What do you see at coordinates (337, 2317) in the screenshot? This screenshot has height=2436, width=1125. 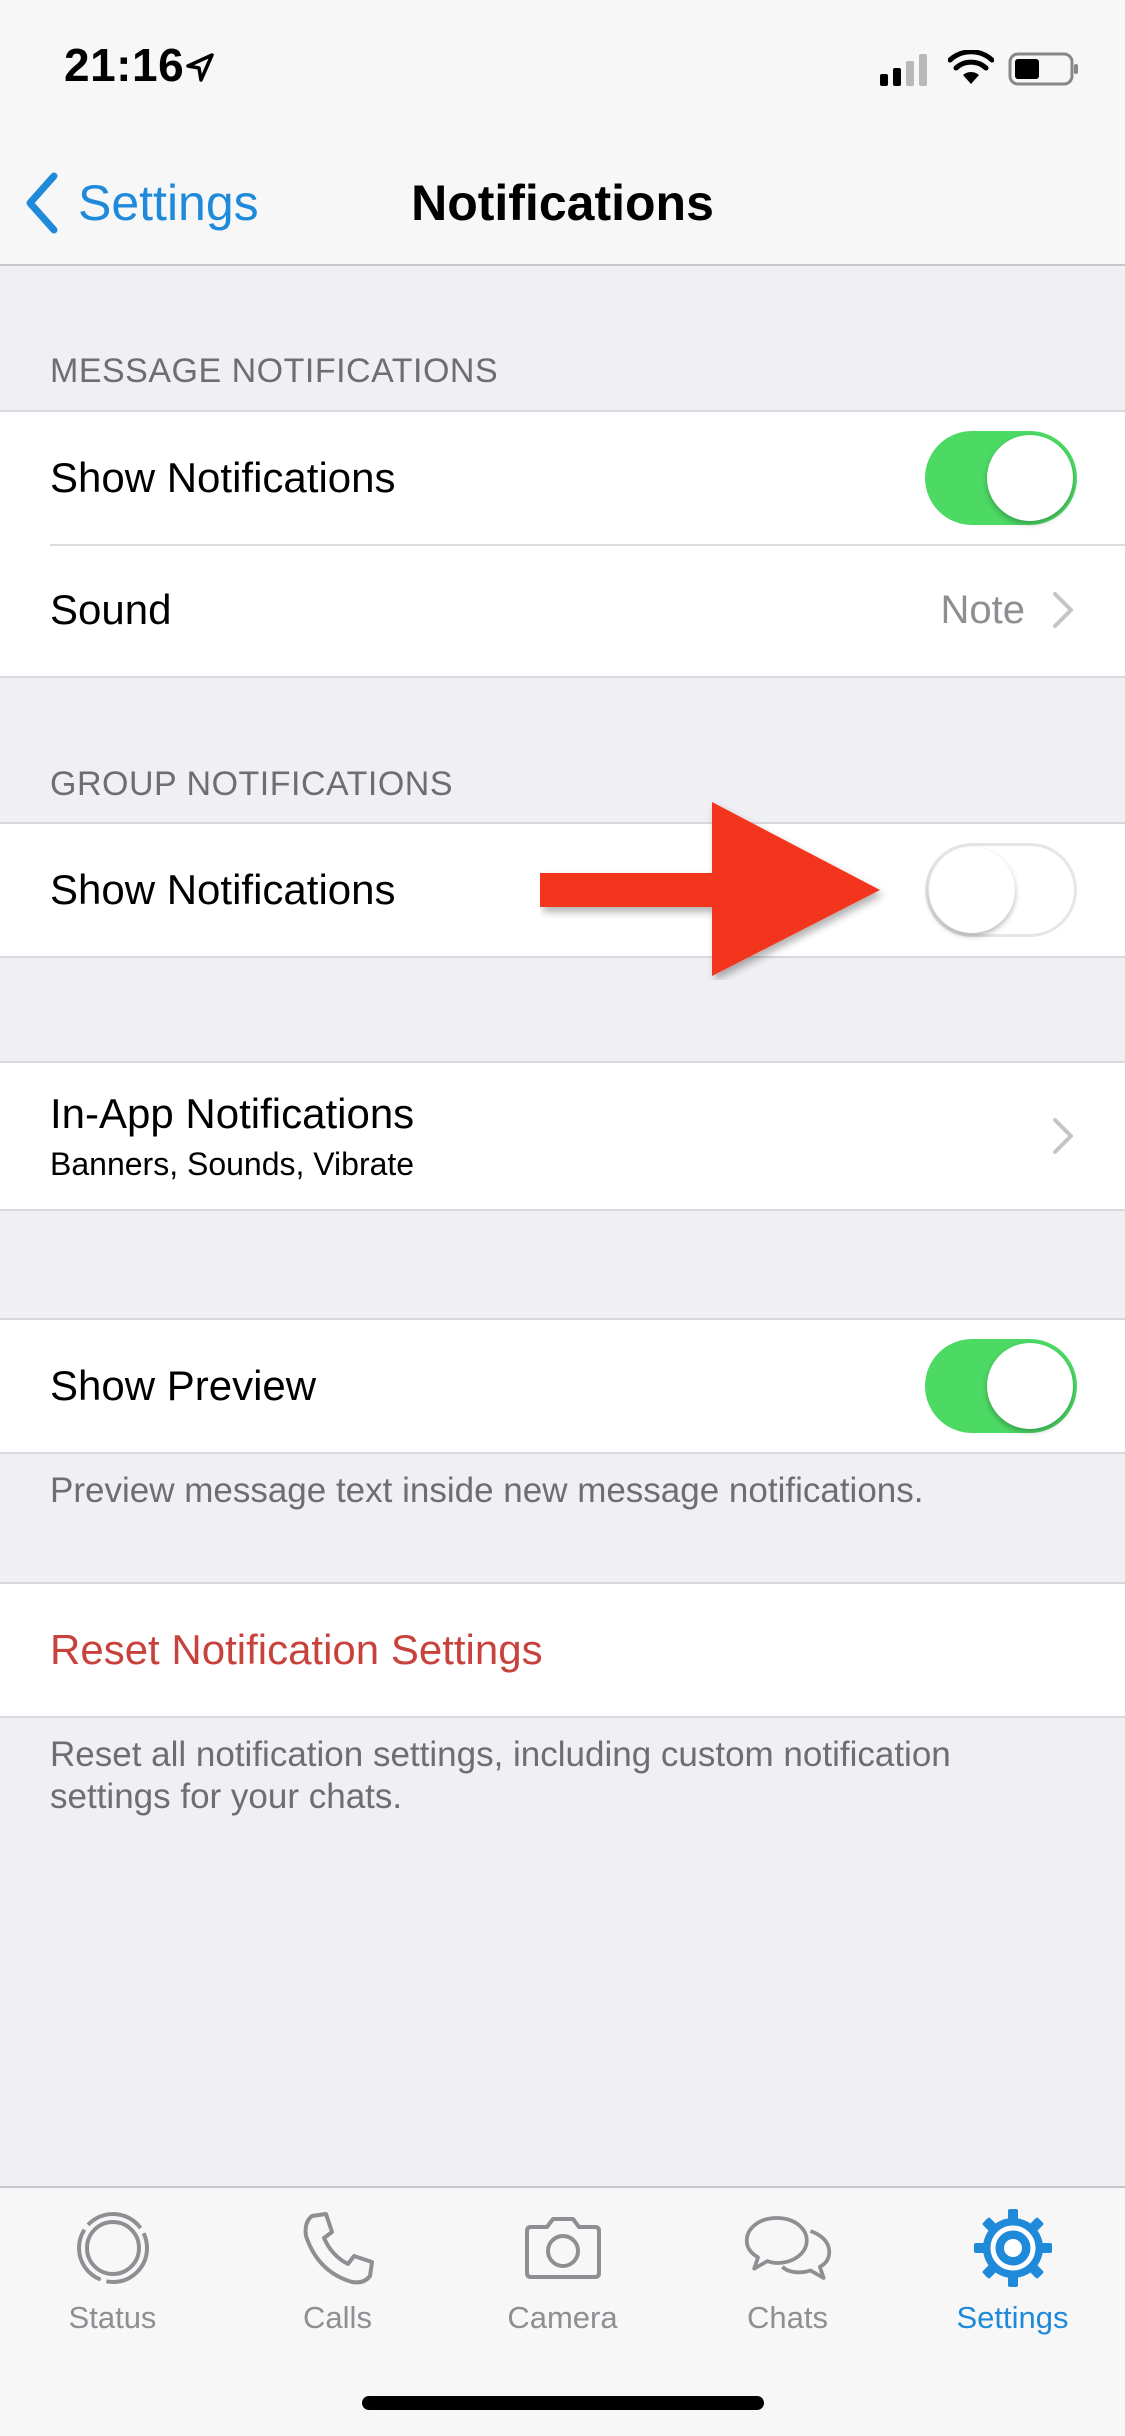 I see `tab-calls-label: Calls` at bounding box center [337, 2317].